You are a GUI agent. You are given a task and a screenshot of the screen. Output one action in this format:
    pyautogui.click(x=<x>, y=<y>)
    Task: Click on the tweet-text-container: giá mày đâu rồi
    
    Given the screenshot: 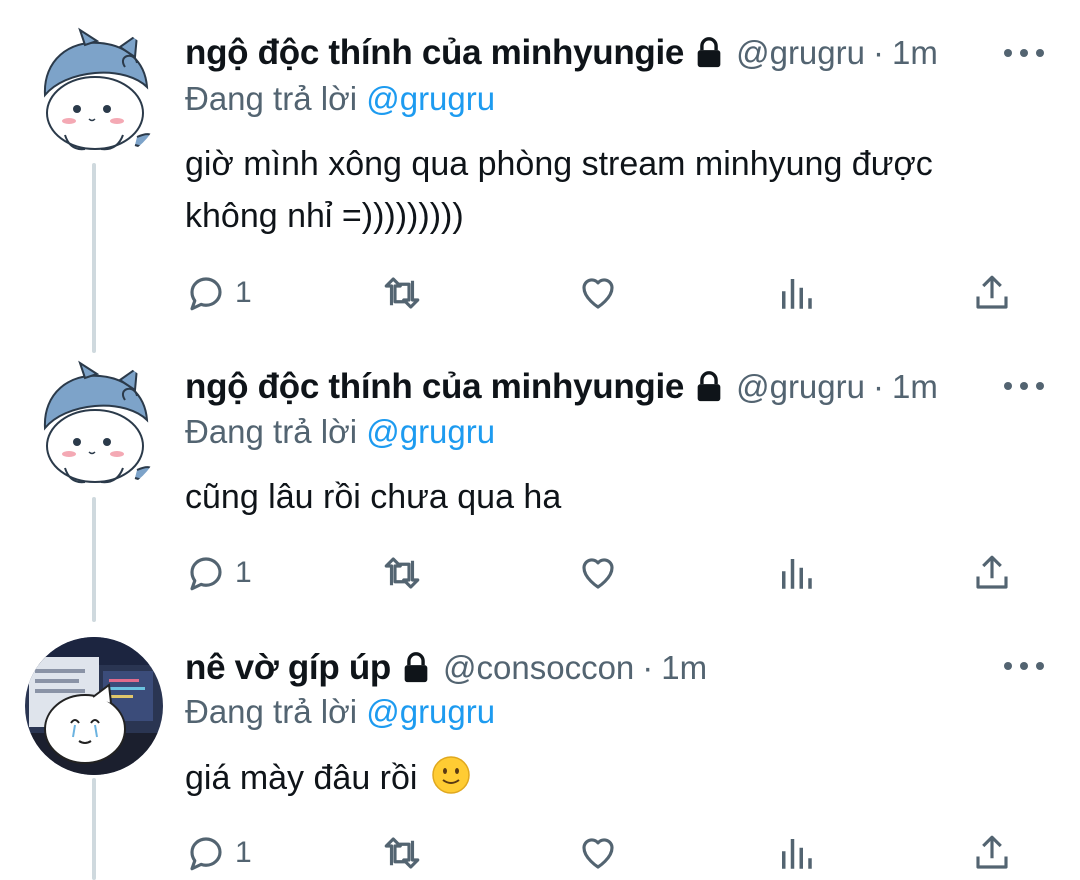 What is the action you would take?
    pyautogui.click(x=605, y=778)
    